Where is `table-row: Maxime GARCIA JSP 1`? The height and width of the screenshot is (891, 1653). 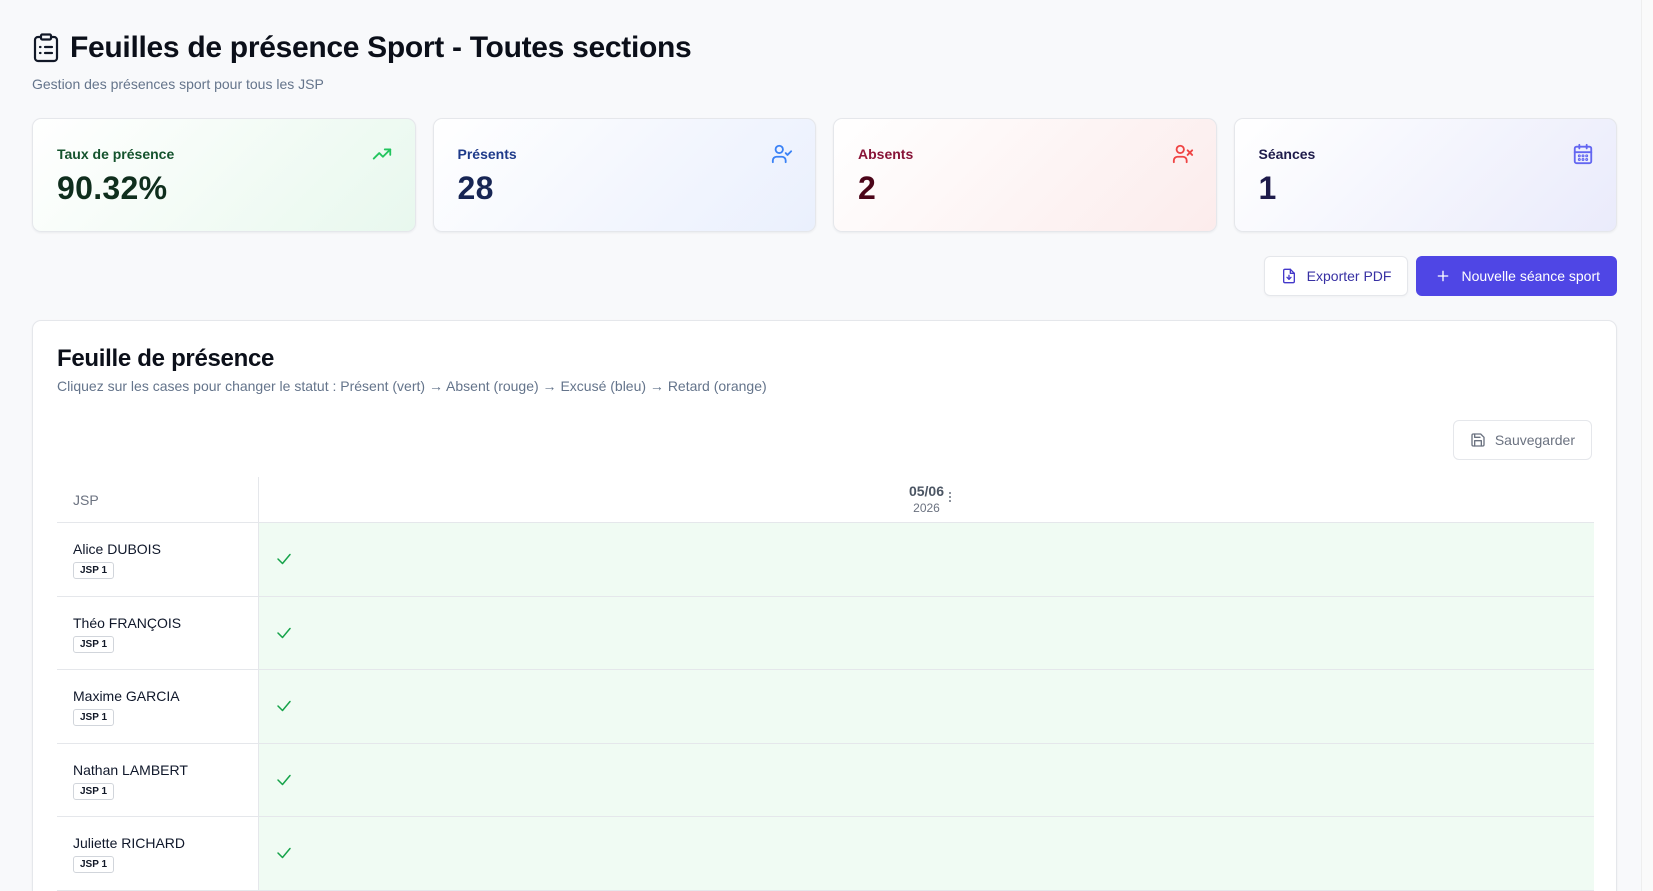
table-row: Maxime GARCIA JSP 1 is located at coordinates (825, 707).